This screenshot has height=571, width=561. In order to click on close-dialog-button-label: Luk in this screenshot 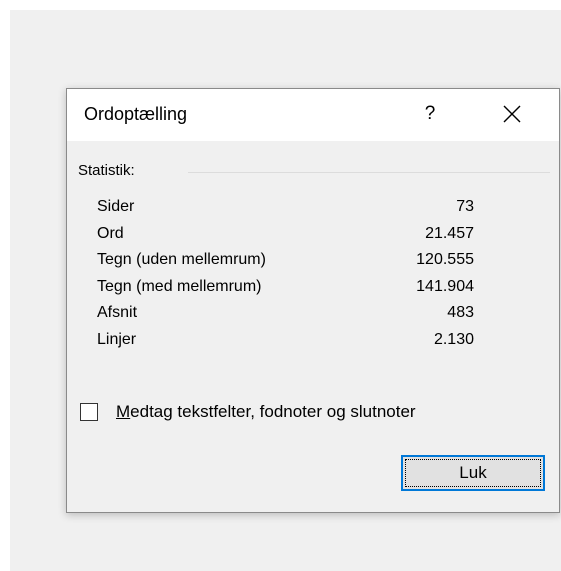, I will do `click(473, 472)`.